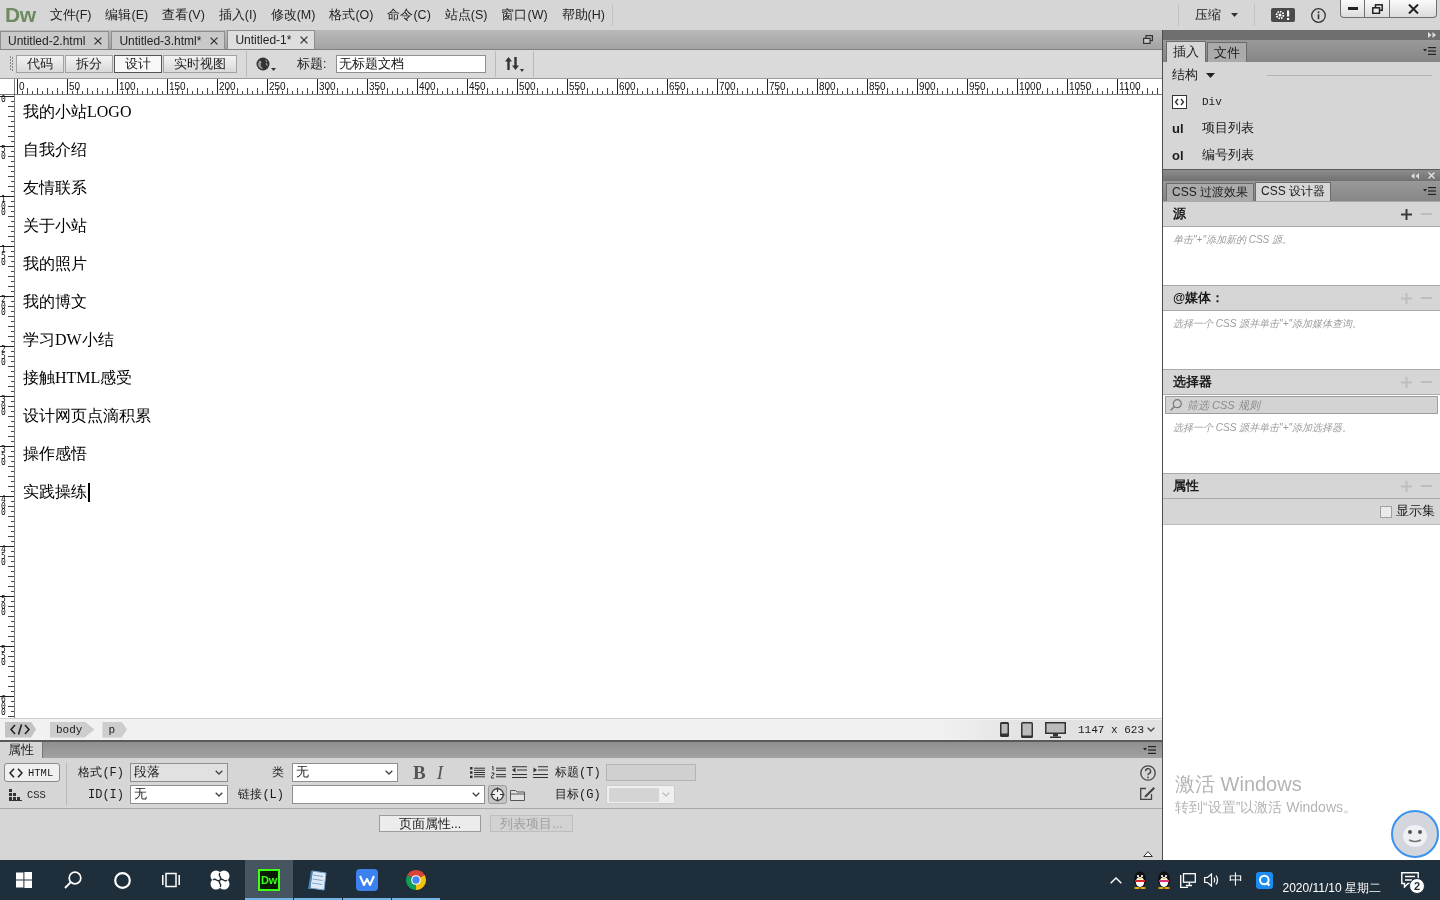 The image size is (1440, 900). What do you see at coordinates (1302, 128) in the screenshot?
I see `insert-item: ul 项目列表` at bounding box center [1302, 128].